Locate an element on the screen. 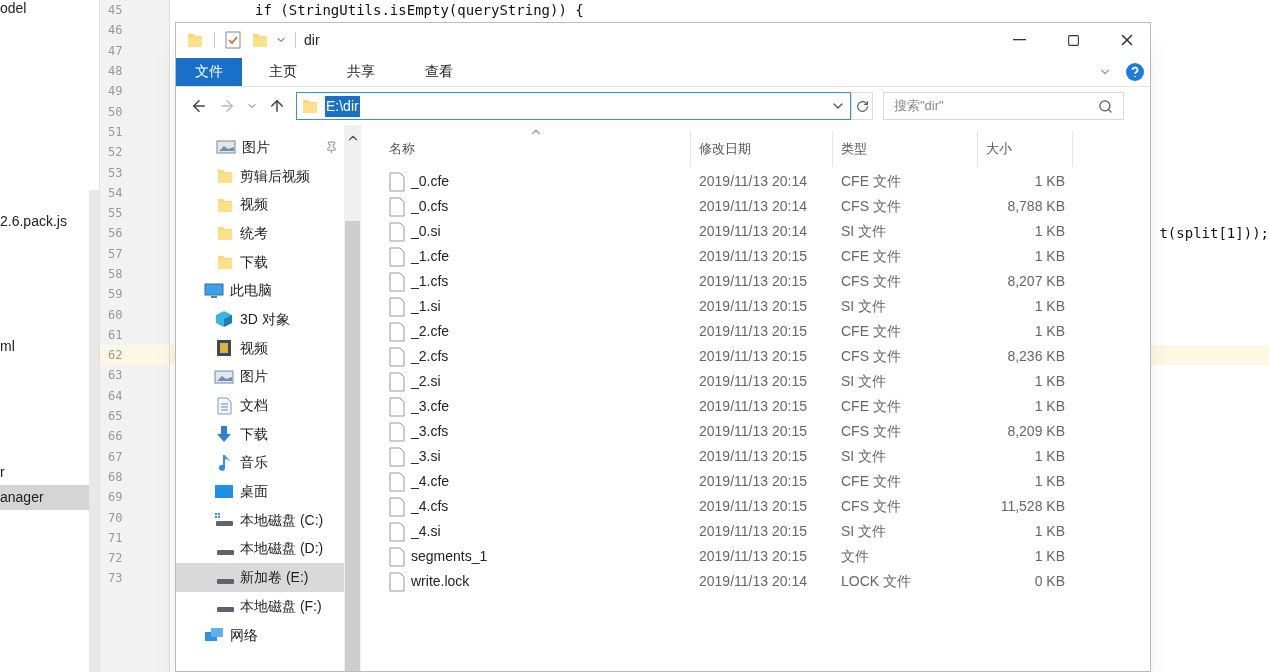  line-number: 47 is located at coordinates (115, 51).